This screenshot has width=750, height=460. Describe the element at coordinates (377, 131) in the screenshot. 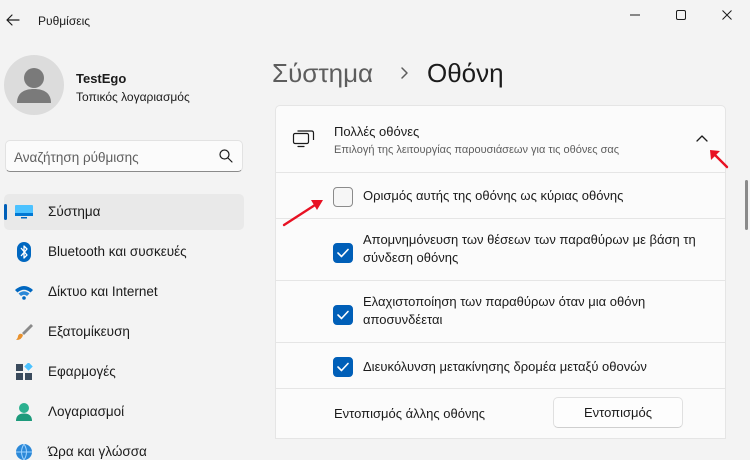

I see `card-title: Πολλές οθόνες` at that location.